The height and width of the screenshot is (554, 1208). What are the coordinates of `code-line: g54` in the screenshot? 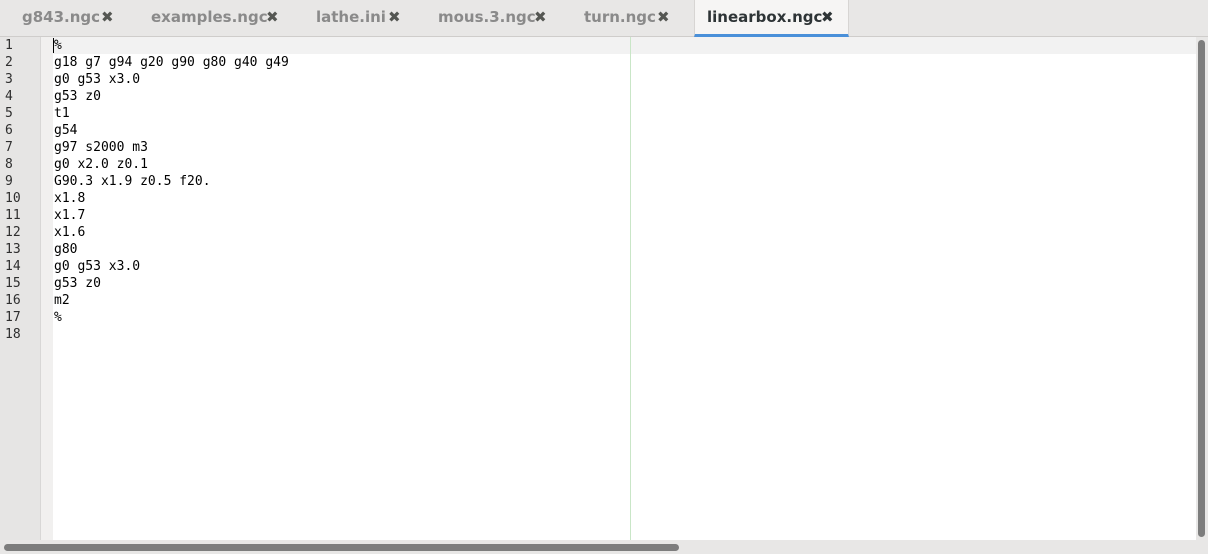 It's located at (65, 130).